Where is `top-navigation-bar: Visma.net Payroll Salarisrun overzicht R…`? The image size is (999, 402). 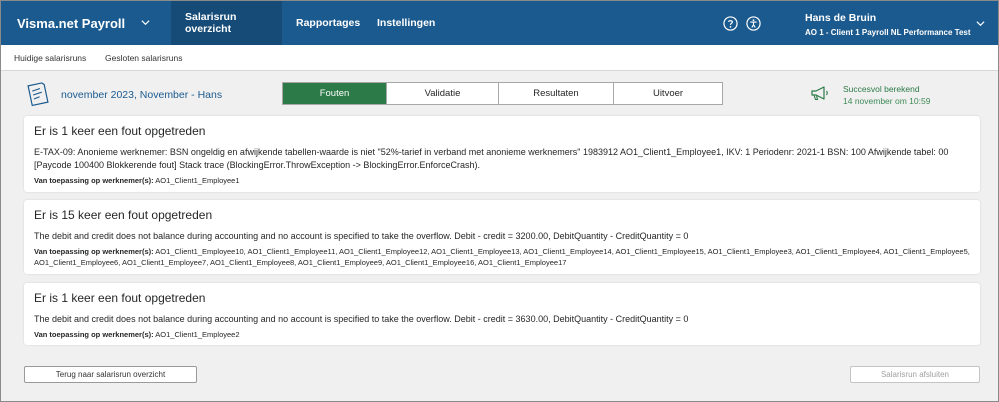 top-navigation-bar: Visma.net Payroll Salarisrun overzicht R… is located at coordinates (499, 23).